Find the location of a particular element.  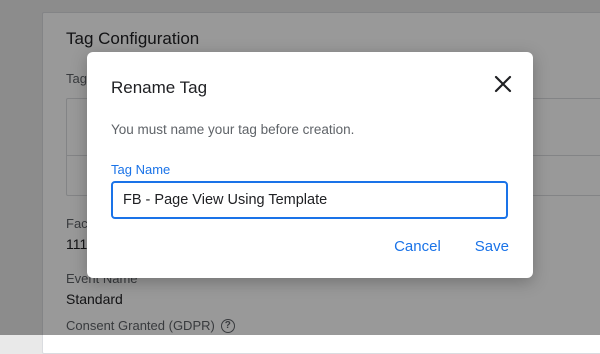

tag-name-input is located at coordinates (309, 200).